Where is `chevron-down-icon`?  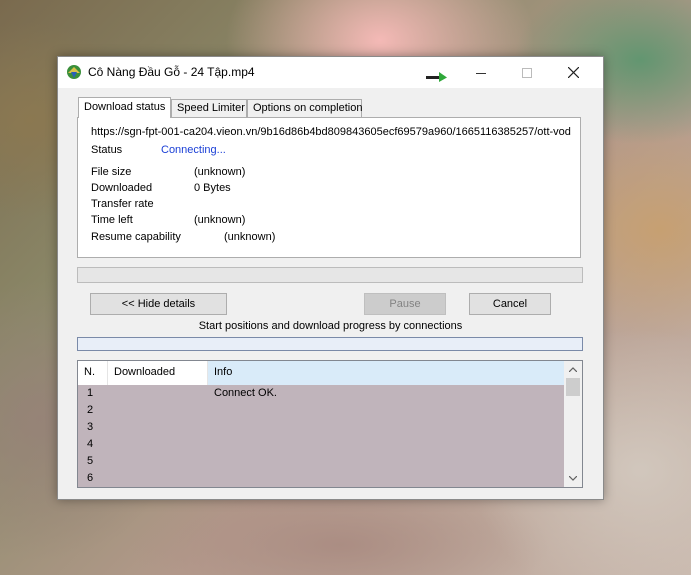 chevron-down-icon is located at coordinates (573, 478).